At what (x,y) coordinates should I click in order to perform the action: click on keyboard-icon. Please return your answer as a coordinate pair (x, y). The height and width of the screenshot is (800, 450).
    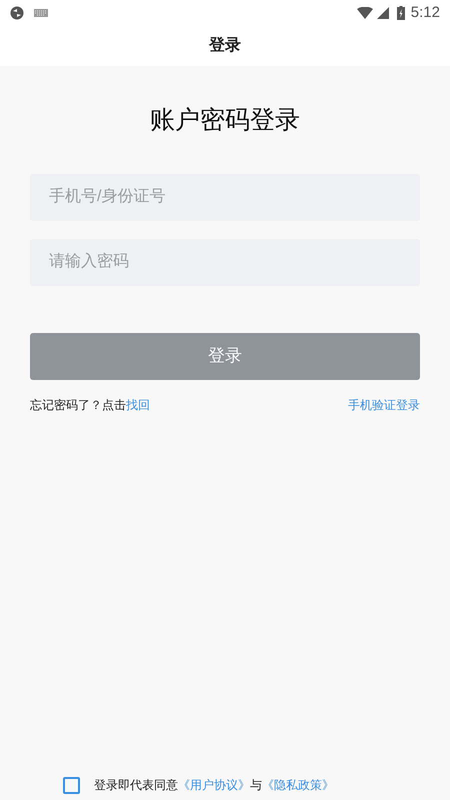
    Looking at the image, I should click on (41, 13).